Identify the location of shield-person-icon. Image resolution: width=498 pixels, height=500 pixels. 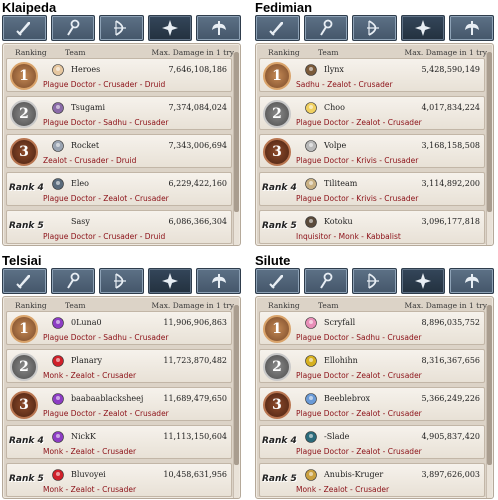
(311, 70).